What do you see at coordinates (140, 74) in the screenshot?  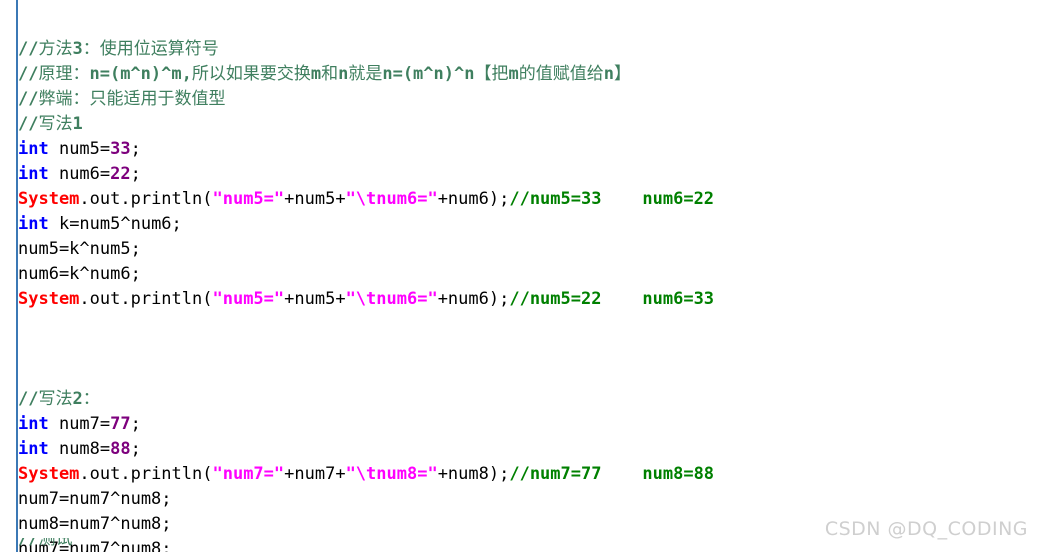 I see `code-token-cmt: n=(m^n)^m,` at bounding box center [140, 74].